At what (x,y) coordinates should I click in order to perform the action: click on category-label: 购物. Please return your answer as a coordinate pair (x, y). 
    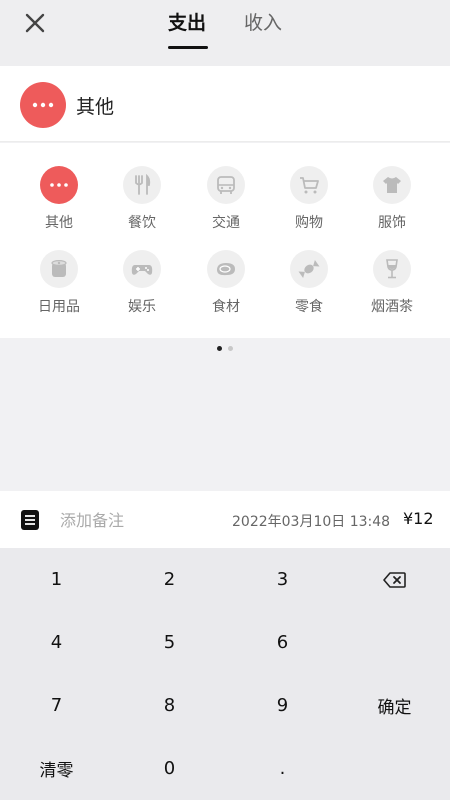
    Looking at the image, I should click on (309, 223).